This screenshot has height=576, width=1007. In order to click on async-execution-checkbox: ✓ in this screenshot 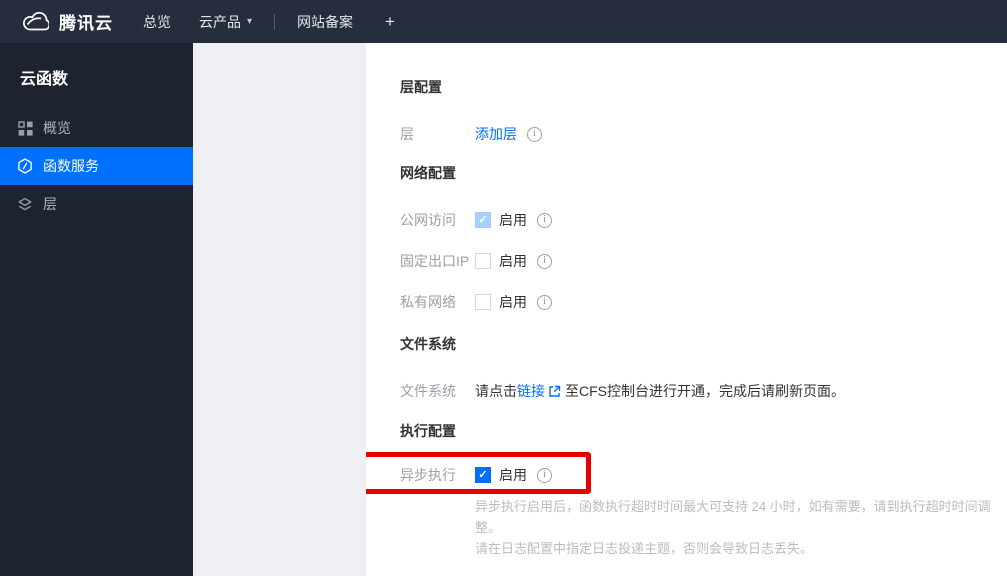, I will do `click(483, 475)`.